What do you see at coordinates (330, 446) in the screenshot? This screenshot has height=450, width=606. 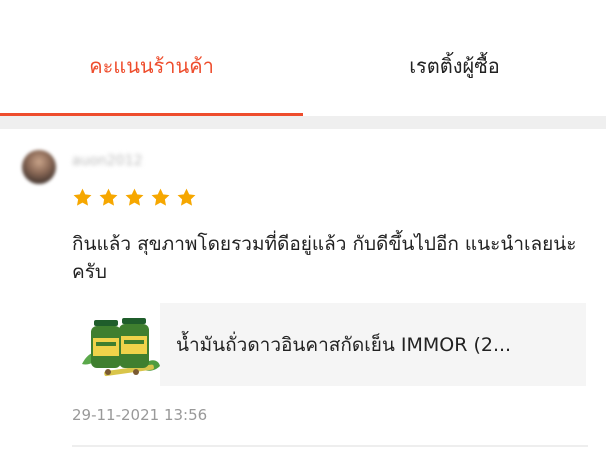 I see `review-bottom-divider` at bounding box center [330, 446].